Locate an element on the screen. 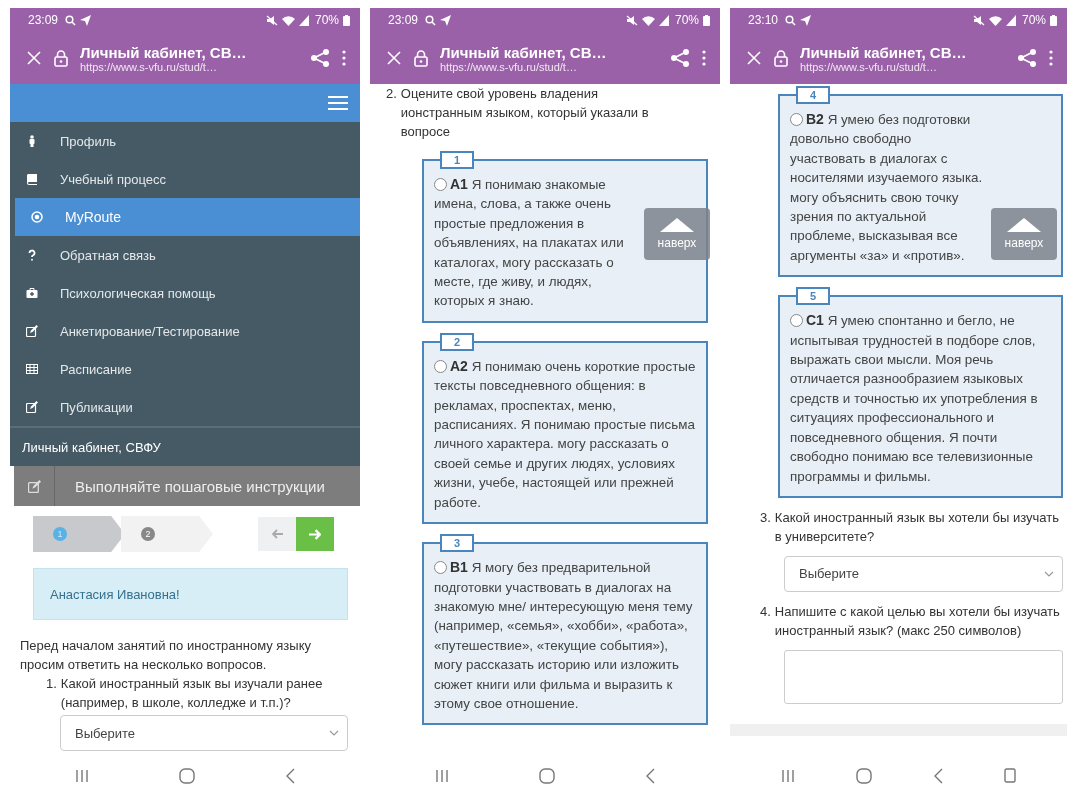 The width and height of the screenshot is (1067, 791). question-number: 1. is located at coordinates (51, 684).